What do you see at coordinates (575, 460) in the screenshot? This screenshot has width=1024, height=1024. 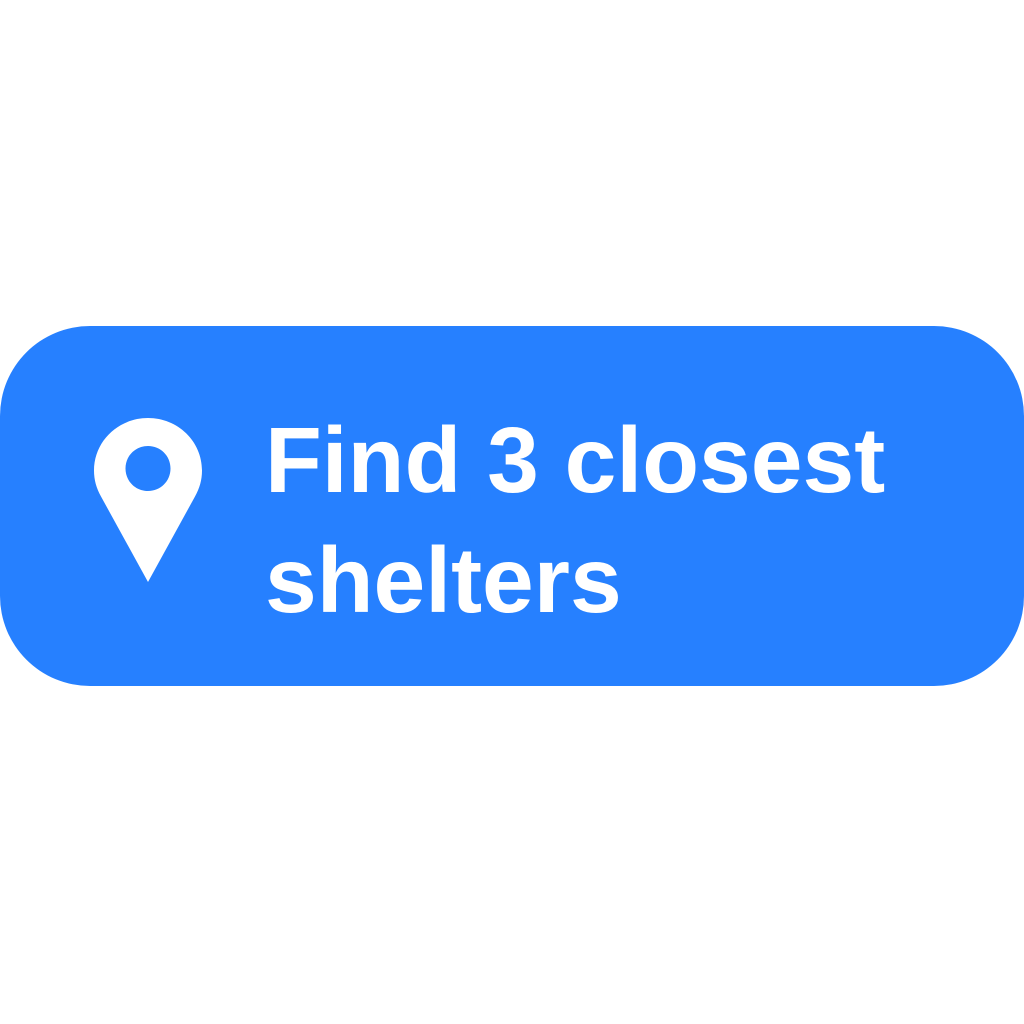 I see `button-label-line-1: Find 3 closest` at bounding box center [575, 460].